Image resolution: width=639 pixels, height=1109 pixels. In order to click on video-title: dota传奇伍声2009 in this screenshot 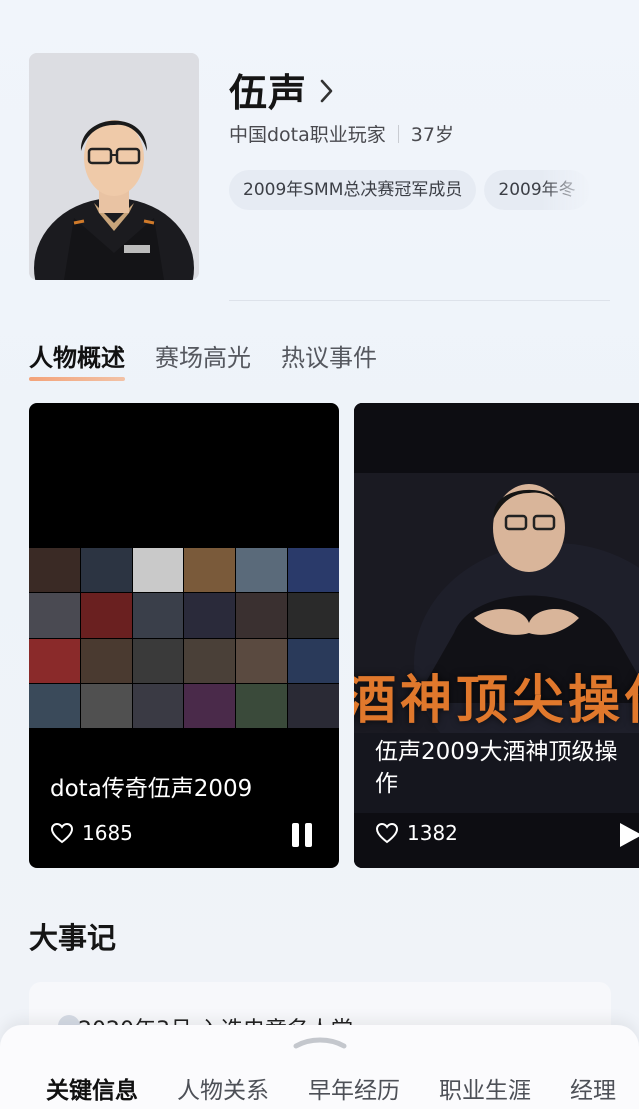, I will do `click(151, 789)`.